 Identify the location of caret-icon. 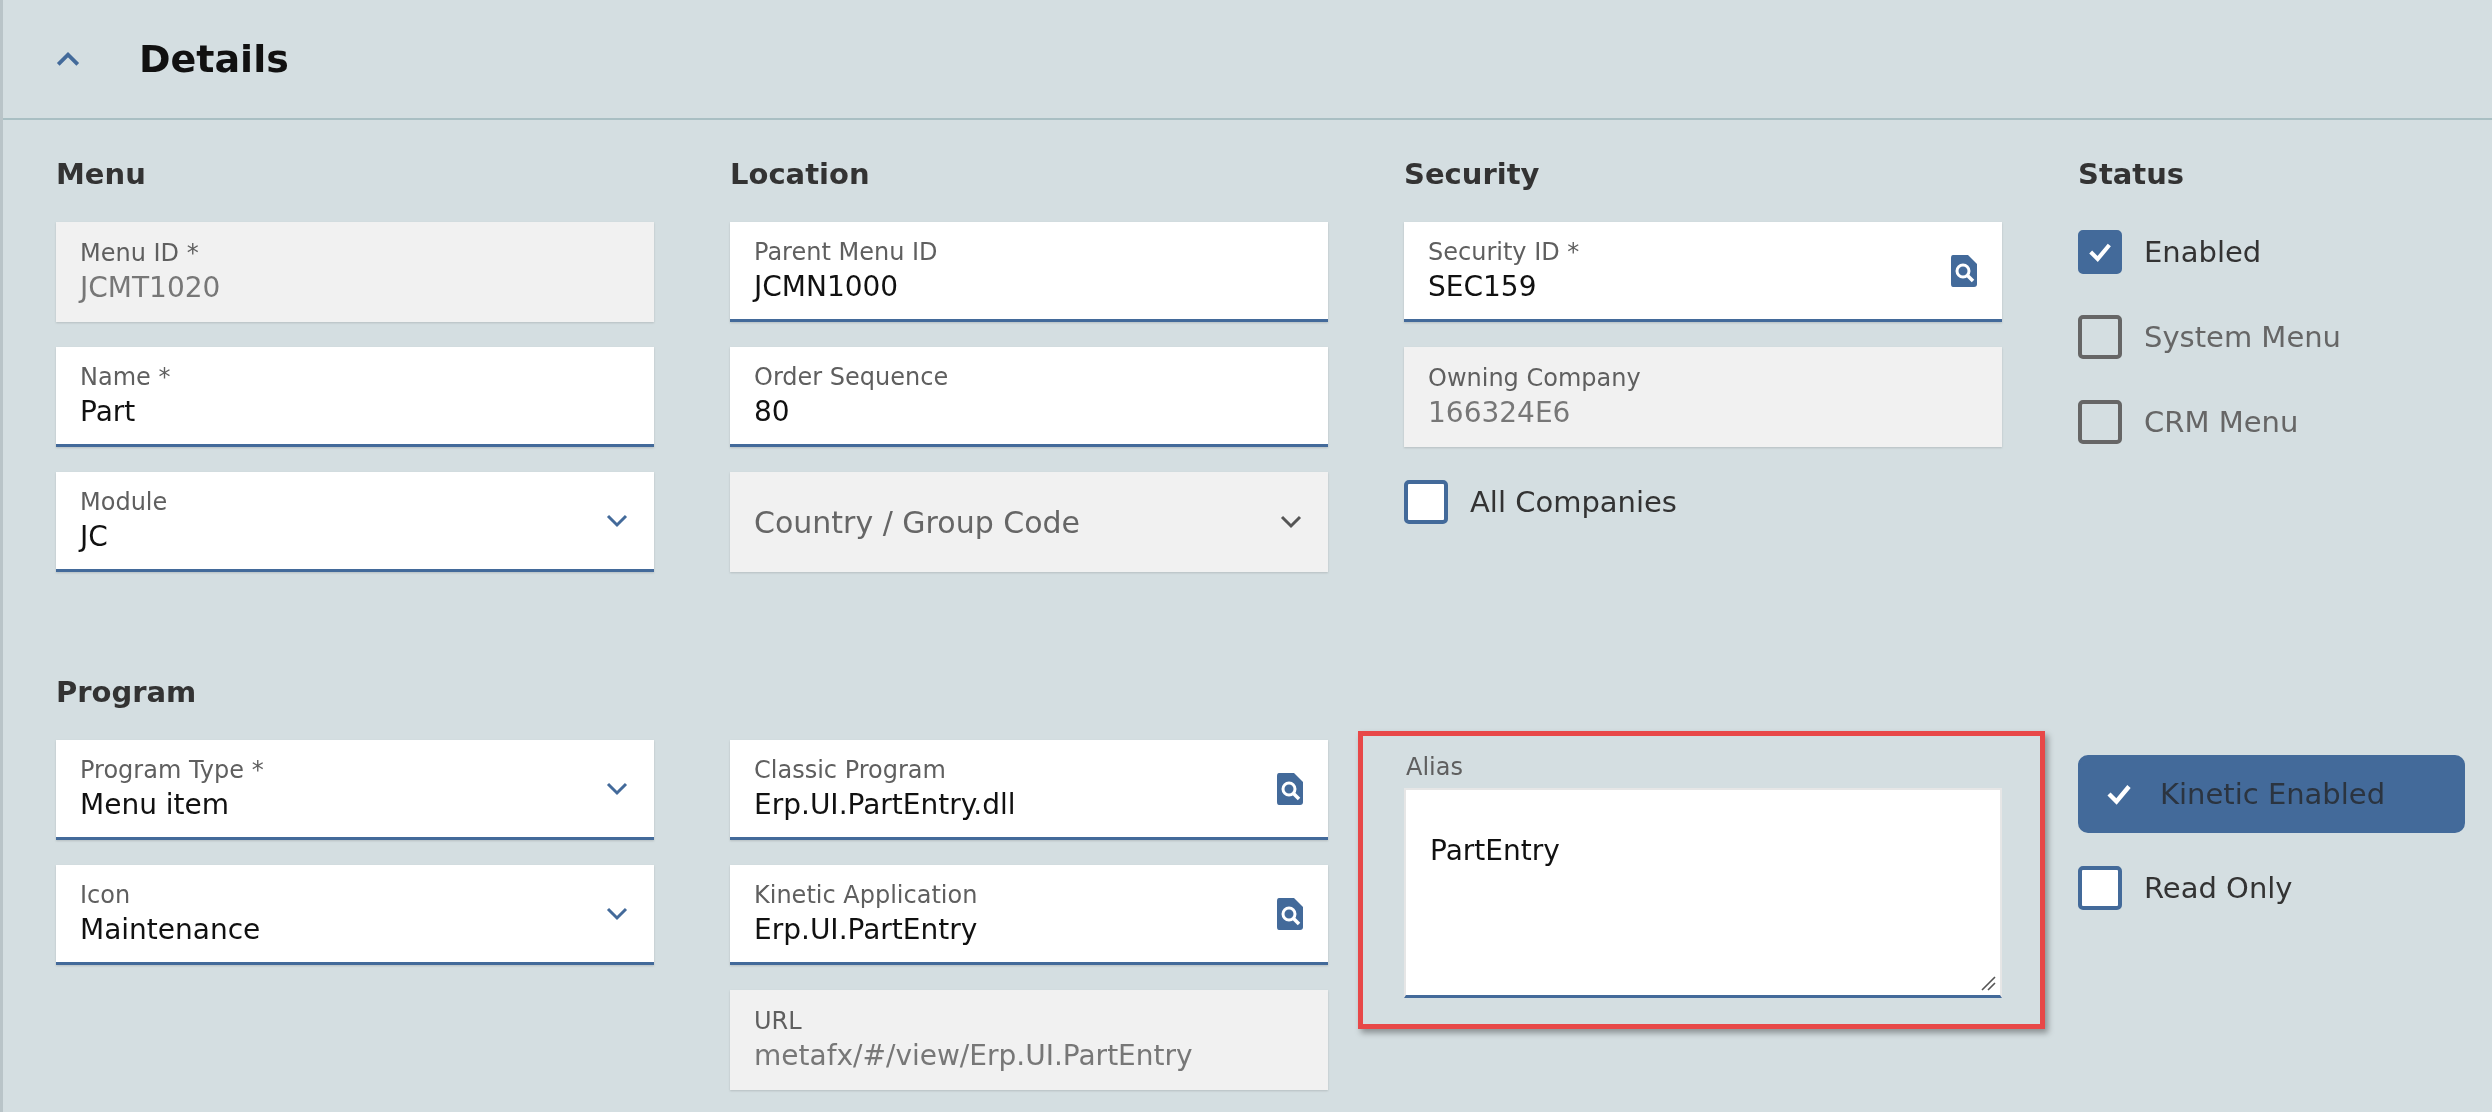
(68, 59).